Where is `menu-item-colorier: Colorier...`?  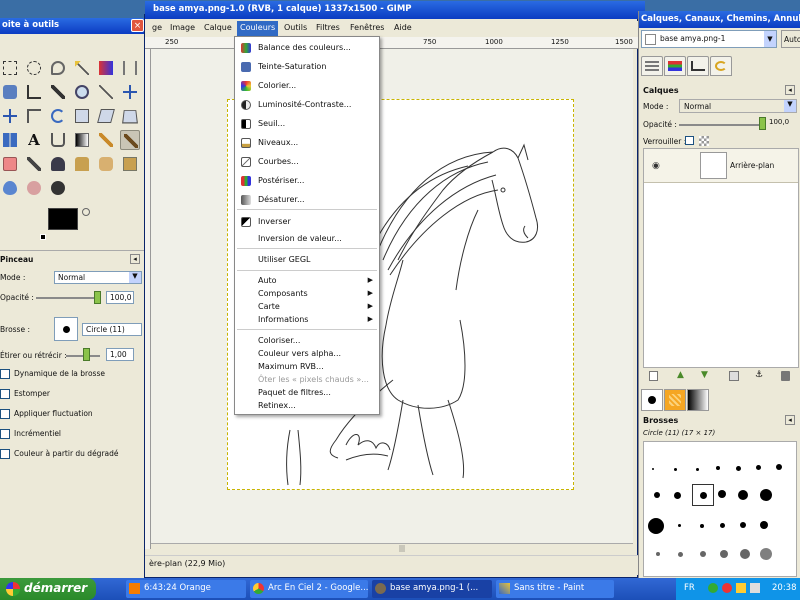
menu-item-colorier: Colorier... is located at coordinates (307, 85).